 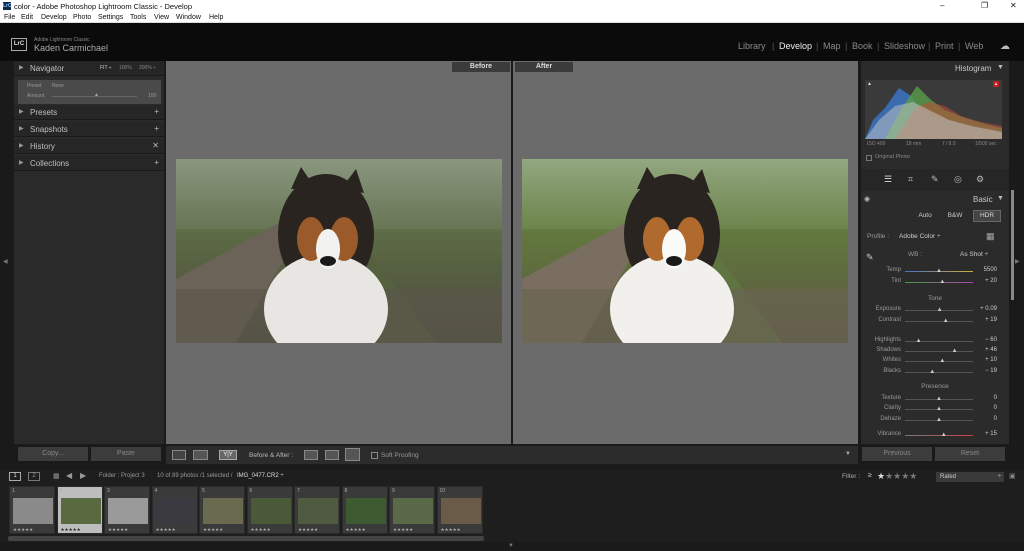 What do you see at coordinates (156, 128) in the screenshot?
I see `add-snapshot-icon: +` at bounding box center [156, 128].